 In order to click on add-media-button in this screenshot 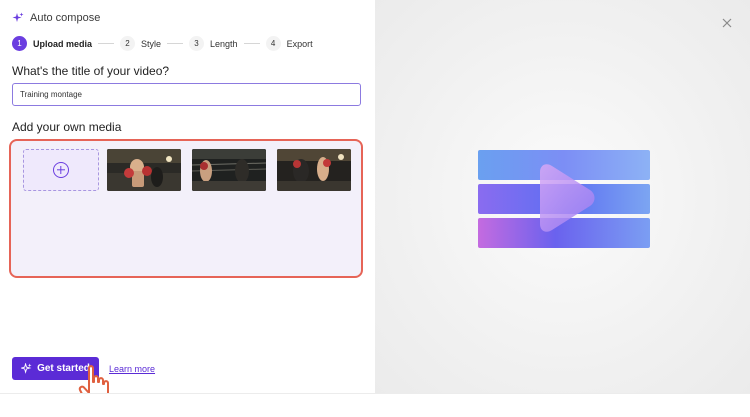, I will do `click(61, 170)`.